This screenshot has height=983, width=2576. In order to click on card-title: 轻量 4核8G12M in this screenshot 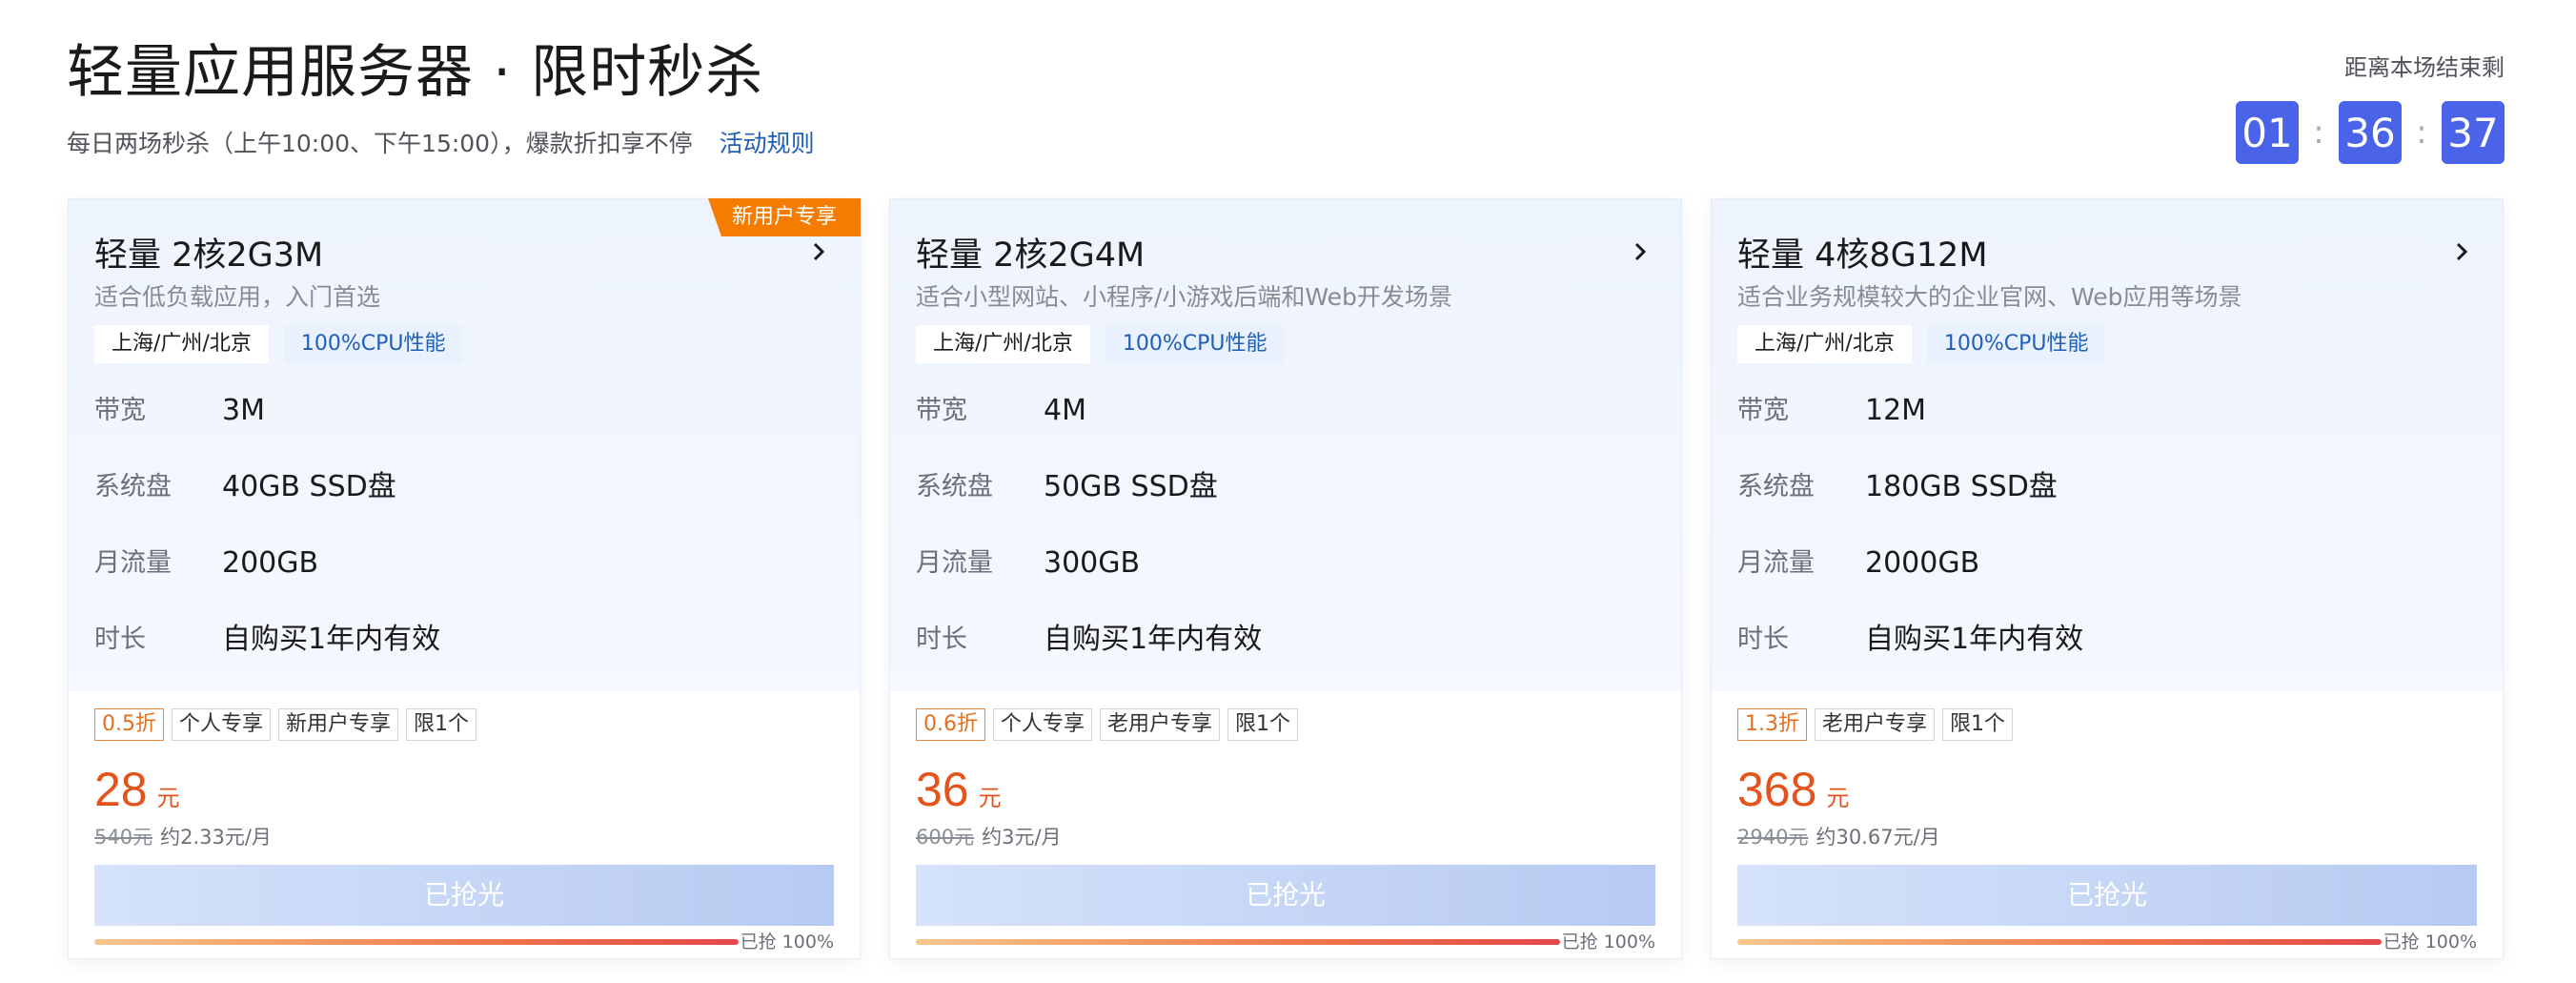, I will do `click(1863, 255)`.